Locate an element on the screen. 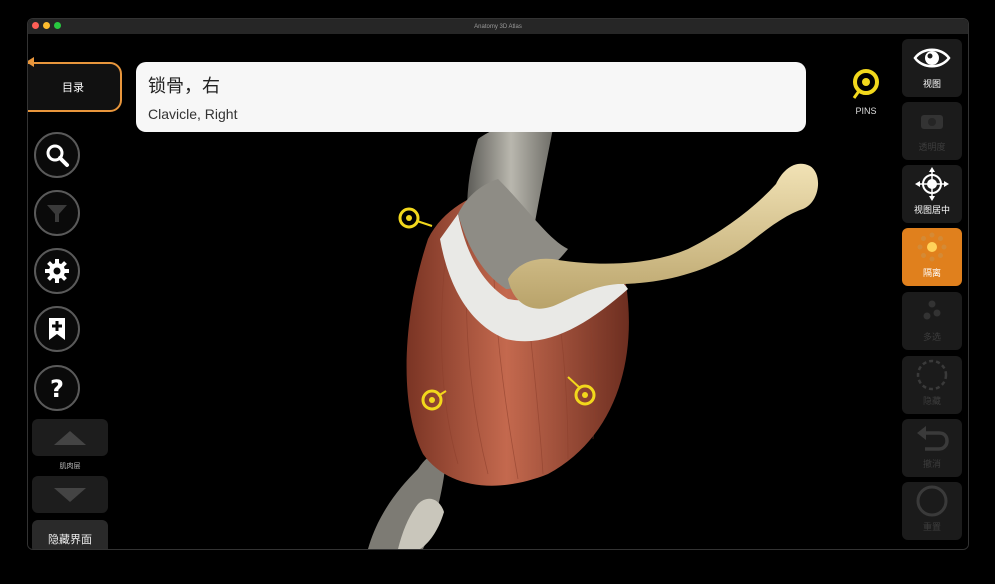 This screenshot has width=995, height=584. pin-icon is located at coordinates (865, 84).